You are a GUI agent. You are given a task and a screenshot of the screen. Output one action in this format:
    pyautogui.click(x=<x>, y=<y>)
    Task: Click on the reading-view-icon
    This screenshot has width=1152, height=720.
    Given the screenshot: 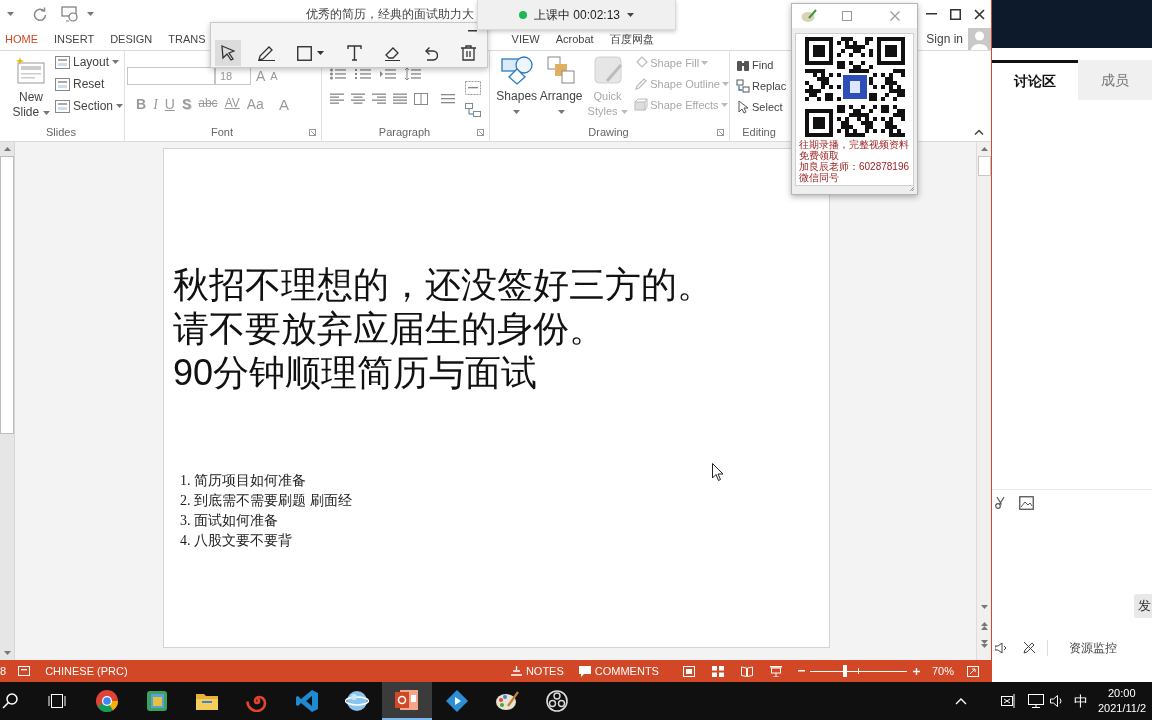 What is the action you would take?
    pyautogui.click(x=746, y=671)
    